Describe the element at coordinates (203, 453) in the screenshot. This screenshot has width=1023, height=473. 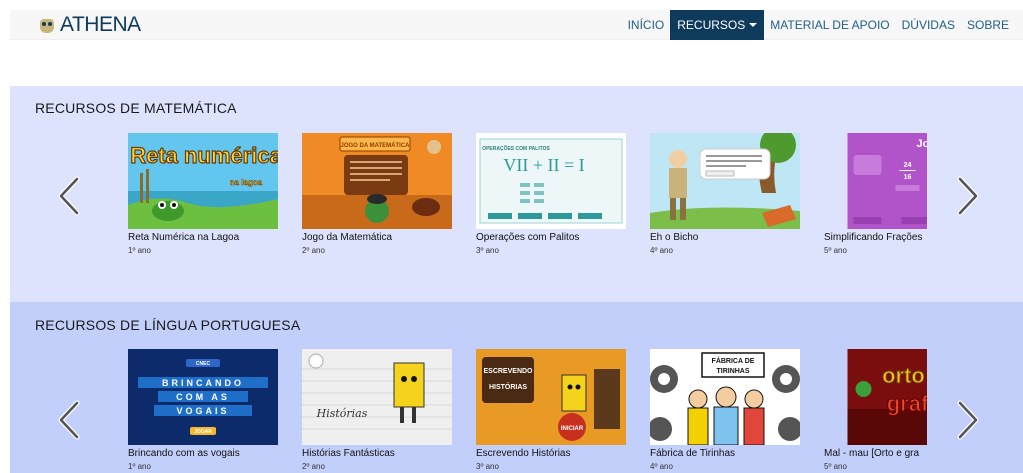
I see `card-title: Brincando com as vogais` at that location.